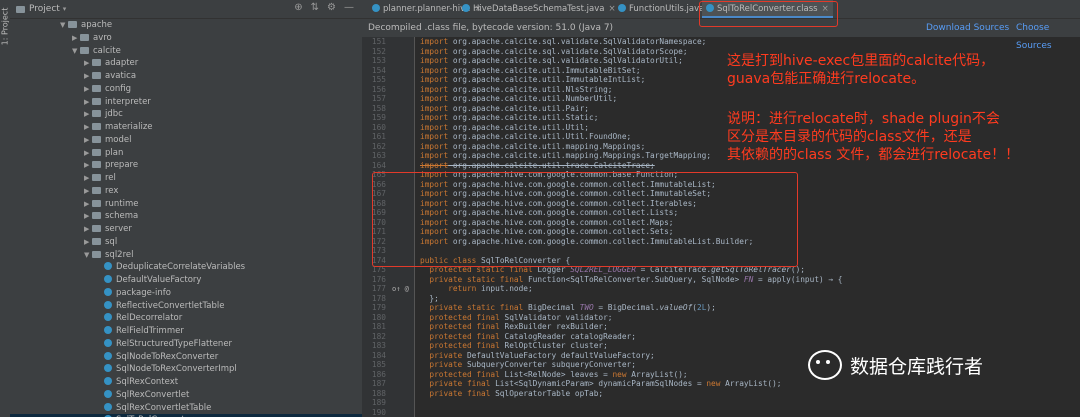 This screenshot has width=1080, height=417. Describe the element at coordinates (186, 127) in the screenshot. I see `tree-item-folder: ▶ materialize` at that location.